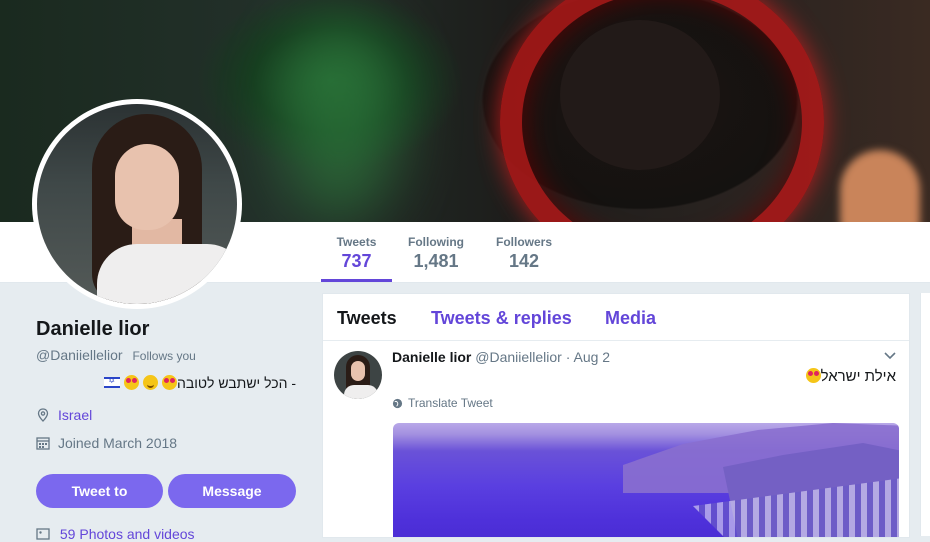  I want to click on tab-tweets-replies: Tweets & replies, so click(501, 318).